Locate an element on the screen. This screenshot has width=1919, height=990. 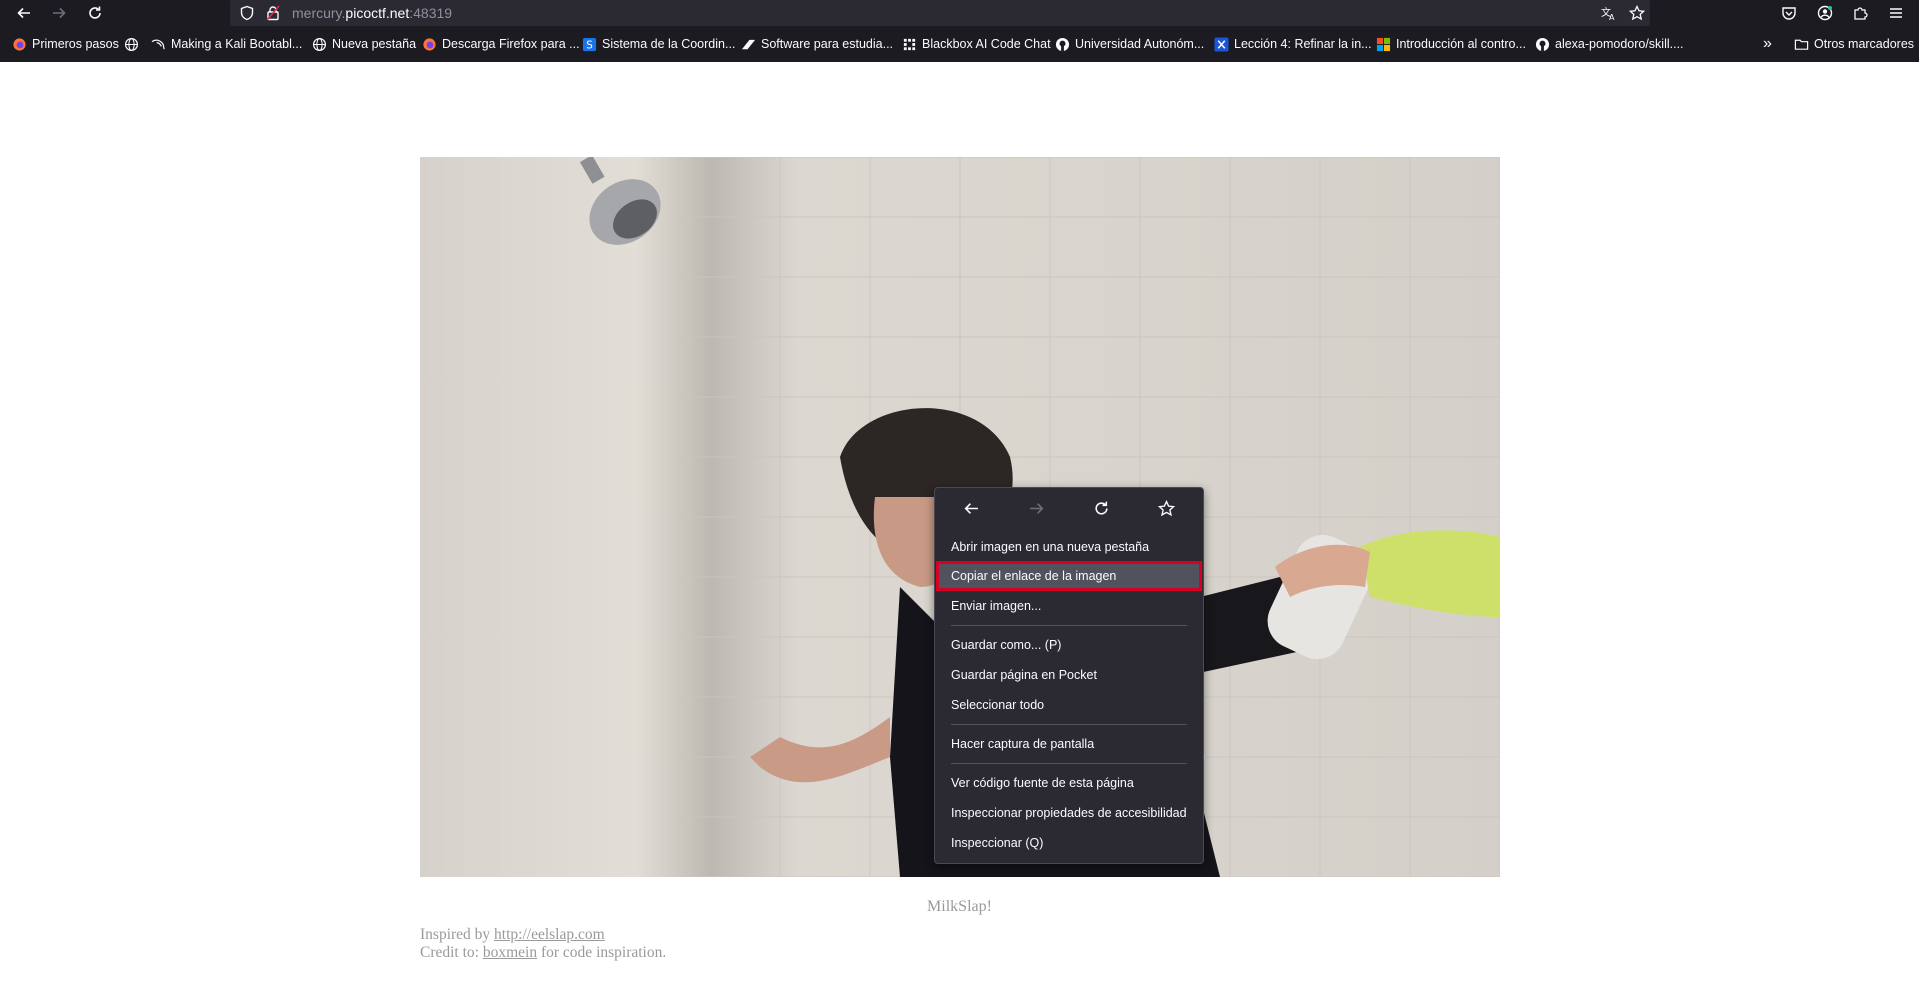
forward-arrow-icon is located at coordinates (59, 13).